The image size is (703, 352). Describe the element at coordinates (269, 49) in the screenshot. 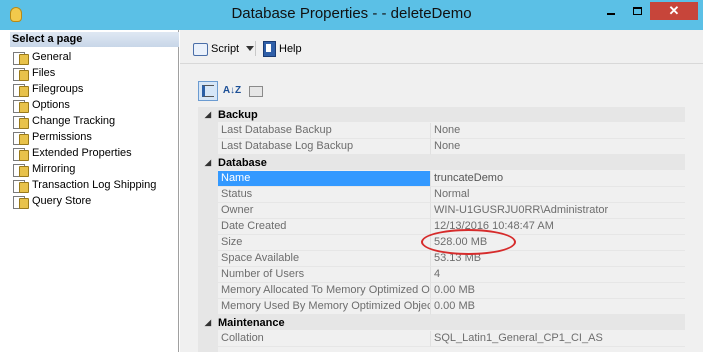

I see `help-book-icon` at that location.